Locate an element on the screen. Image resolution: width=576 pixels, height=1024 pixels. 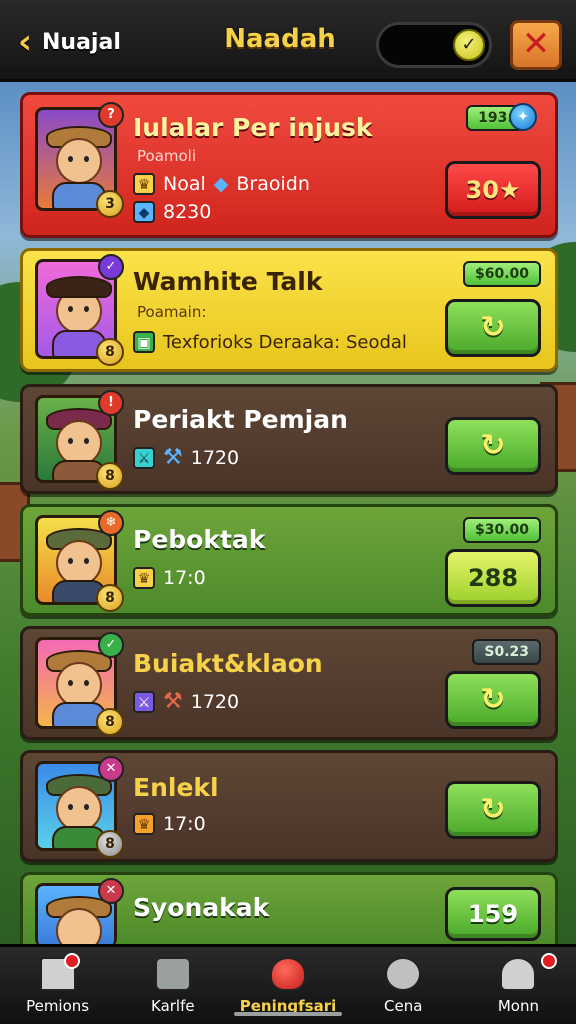
nav-item-karlfe: Karlfe is located at coordinates (172, 985).